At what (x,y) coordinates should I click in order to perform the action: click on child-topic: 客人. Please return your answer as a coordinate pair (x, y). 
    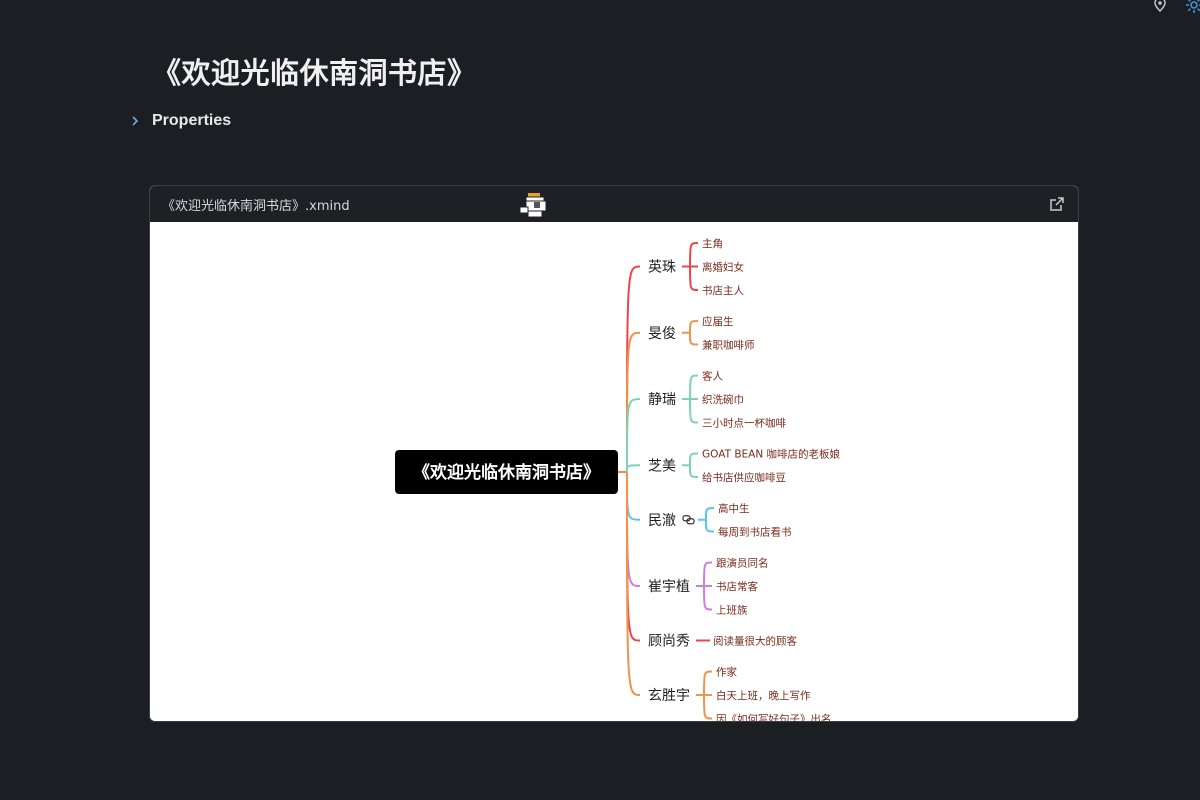
    Looking at the image, I should click on (712, 376).